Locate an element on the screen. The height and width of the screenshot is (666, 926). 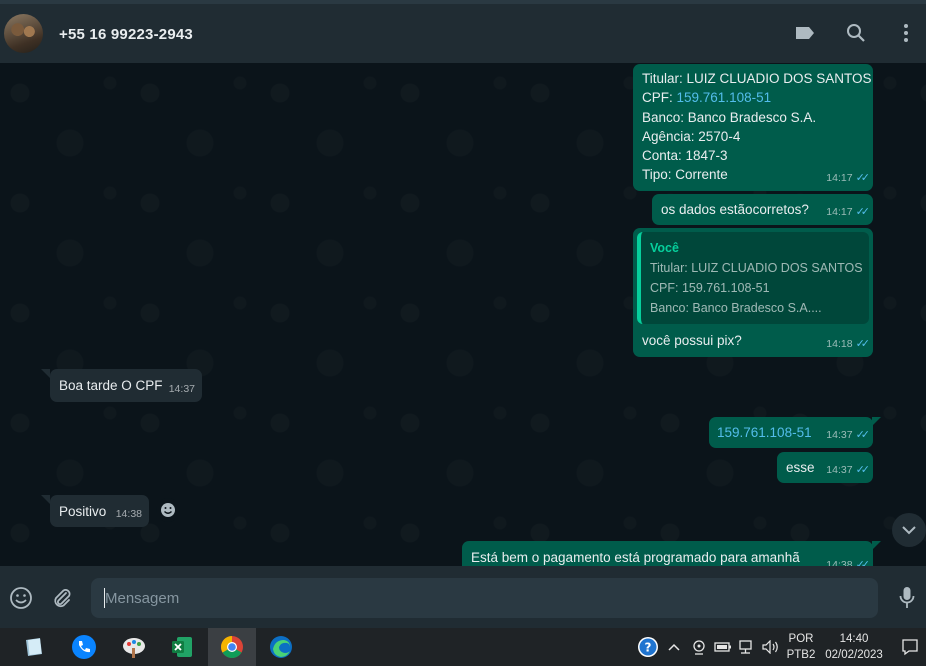
chrome-icon is located at coordinates (232, 647).